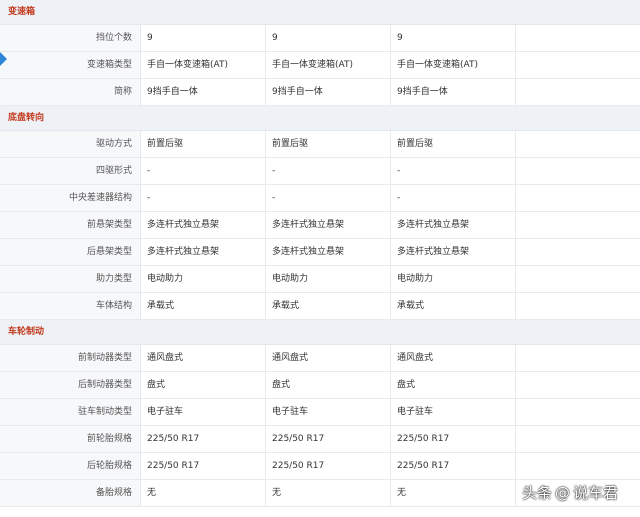  I want to click on watermark: 头条 @ 说车君, so click(570, 492).